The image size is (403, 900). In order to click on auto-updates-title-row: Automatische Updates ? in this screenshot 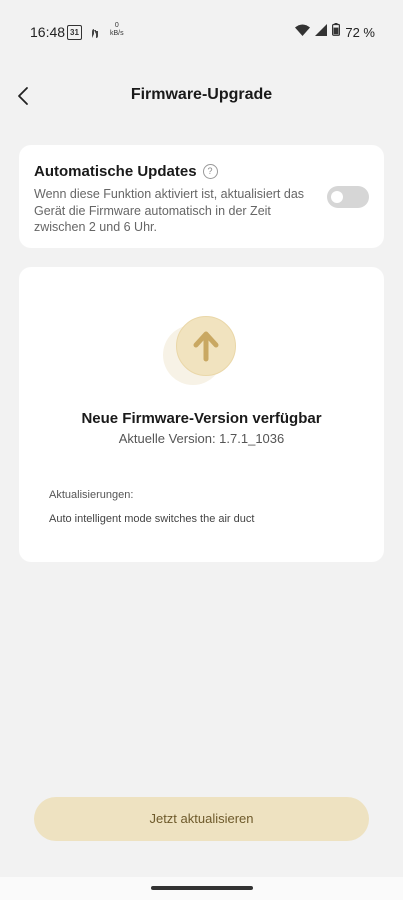, I will do `click(126, 171)`.